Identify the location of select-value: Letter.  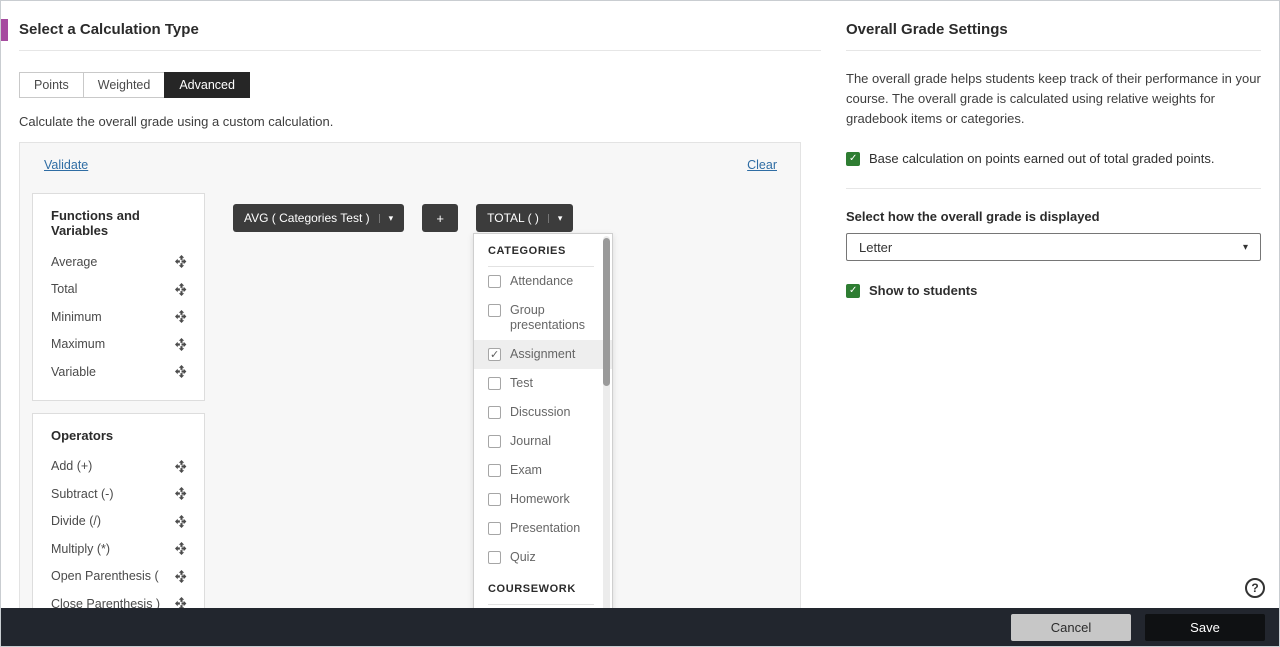
(876, 247).